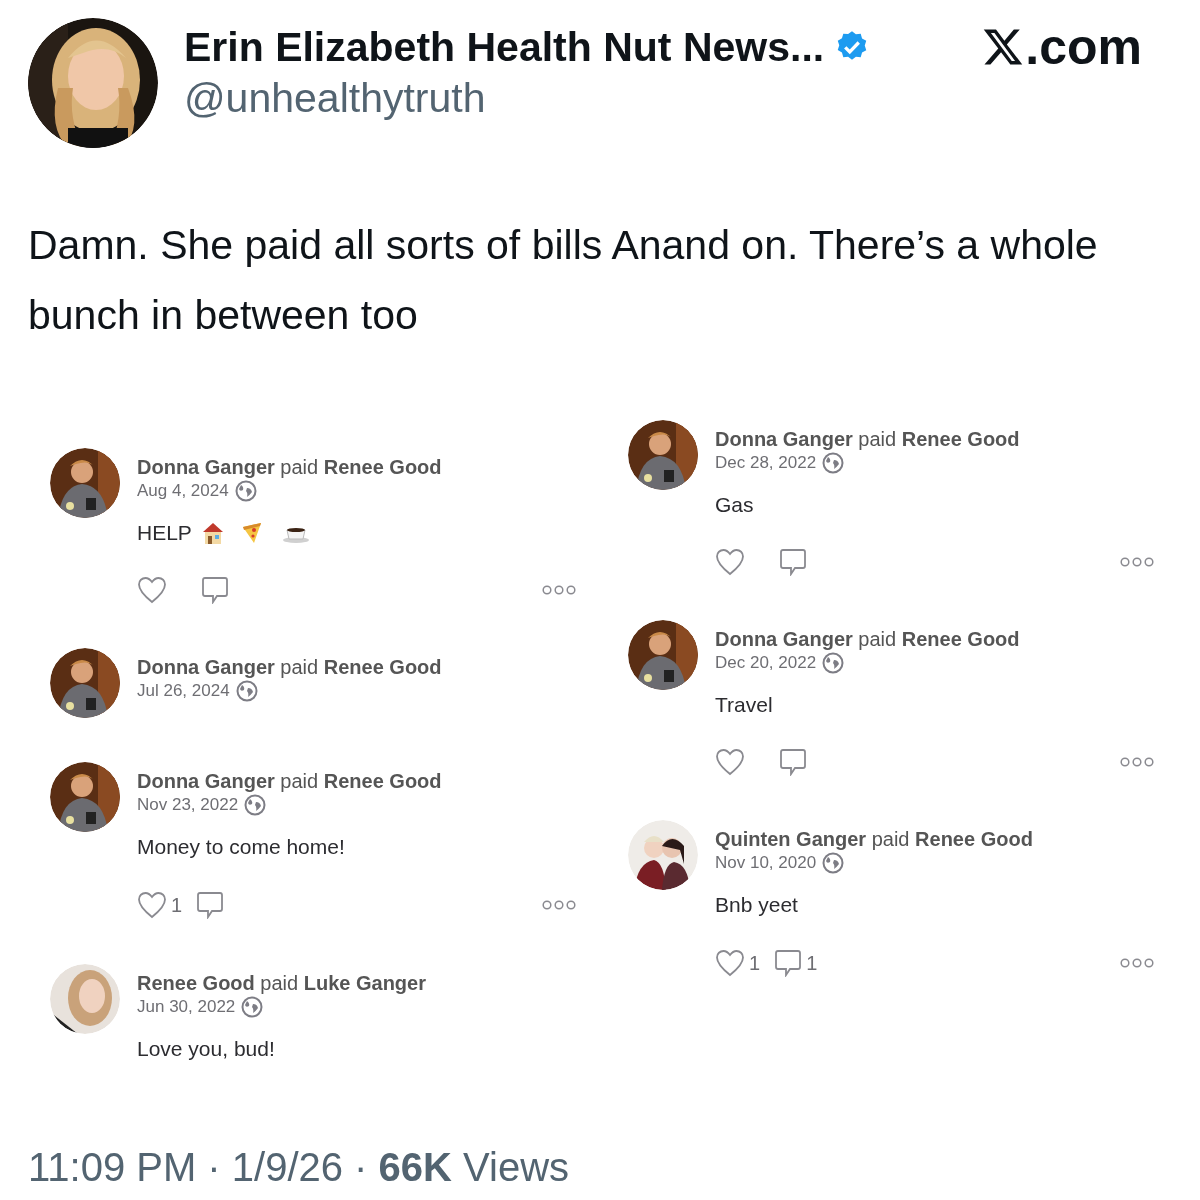 The height and width of the screenshot is (1200, 1200). I want to click on payment-title: Renee Good paid Luke Ganger, so click(281, 983).